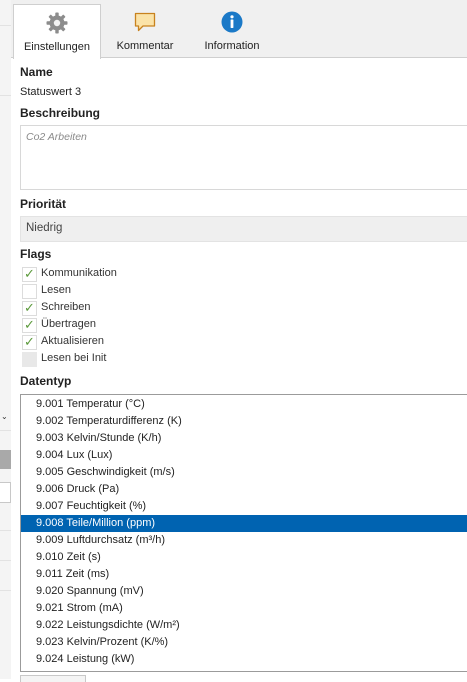 The image size is (467, 682). I want to click on tab-einstellungen: Einstellungen, so click(57, 31).